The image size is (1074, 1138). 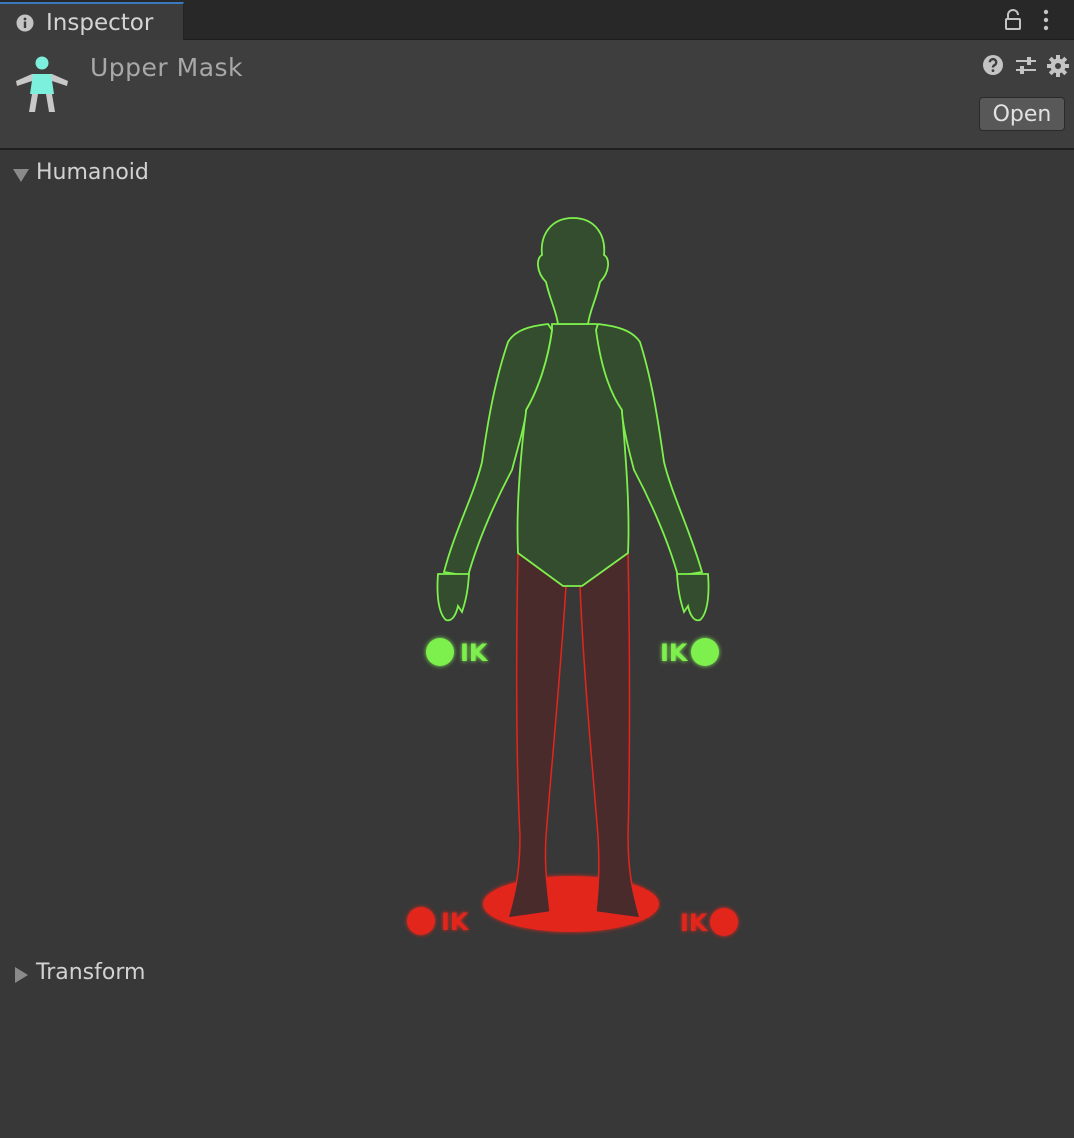 I want to click on tab-bar: Inspector, so click(x=537, y=20).